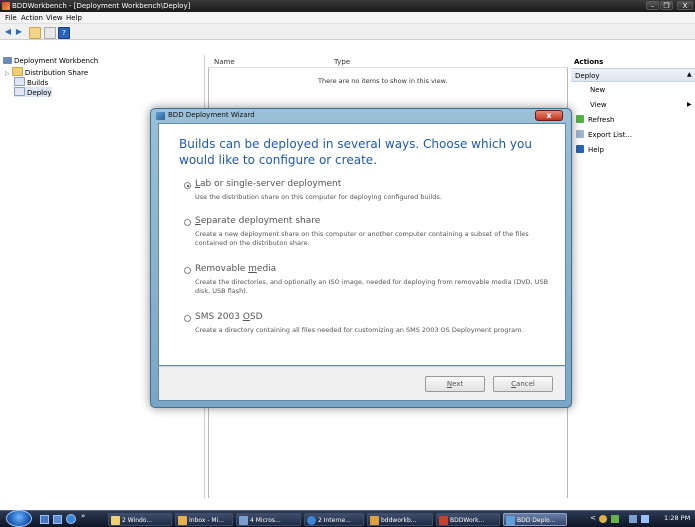 The height and width of the screenshot is (527, 695). Describe the element at coordinates (224, 62) in the screenshot. I see `column-name: Name` at that location.